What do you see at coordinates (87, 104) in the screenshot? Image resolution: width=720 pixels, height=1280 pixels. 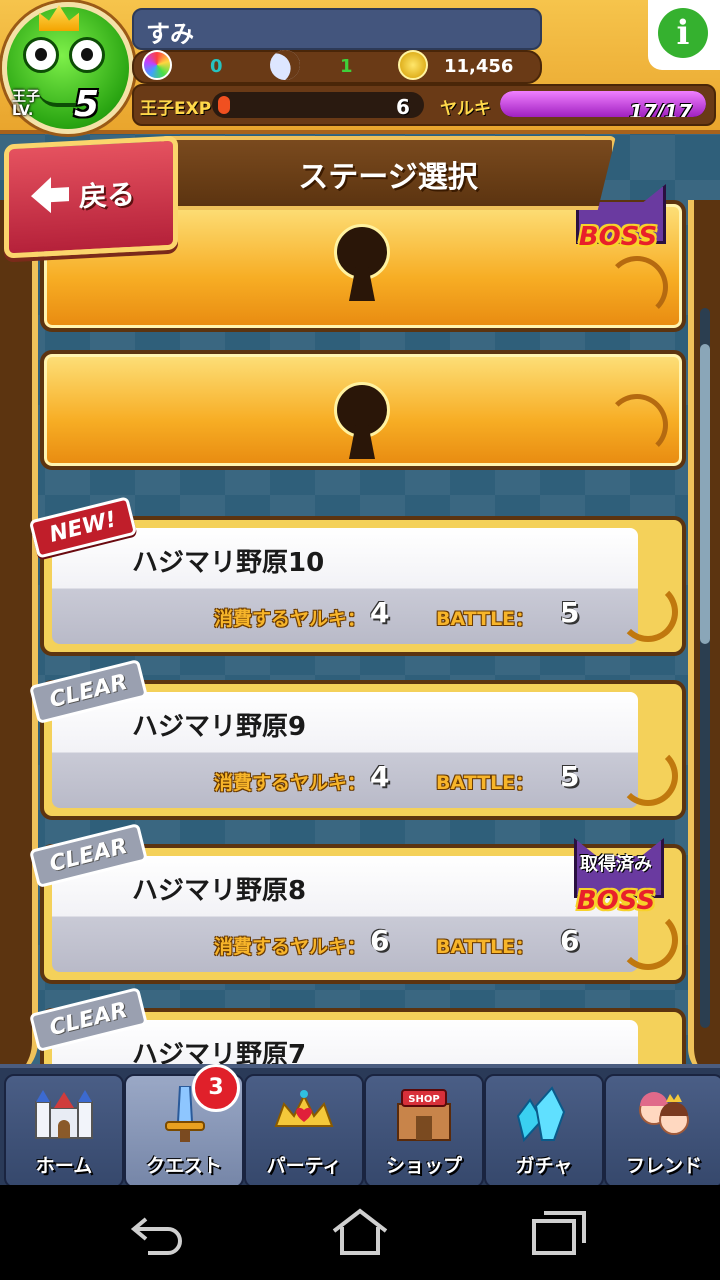 I see `level-value: 5` at bounding box center [87, 104].